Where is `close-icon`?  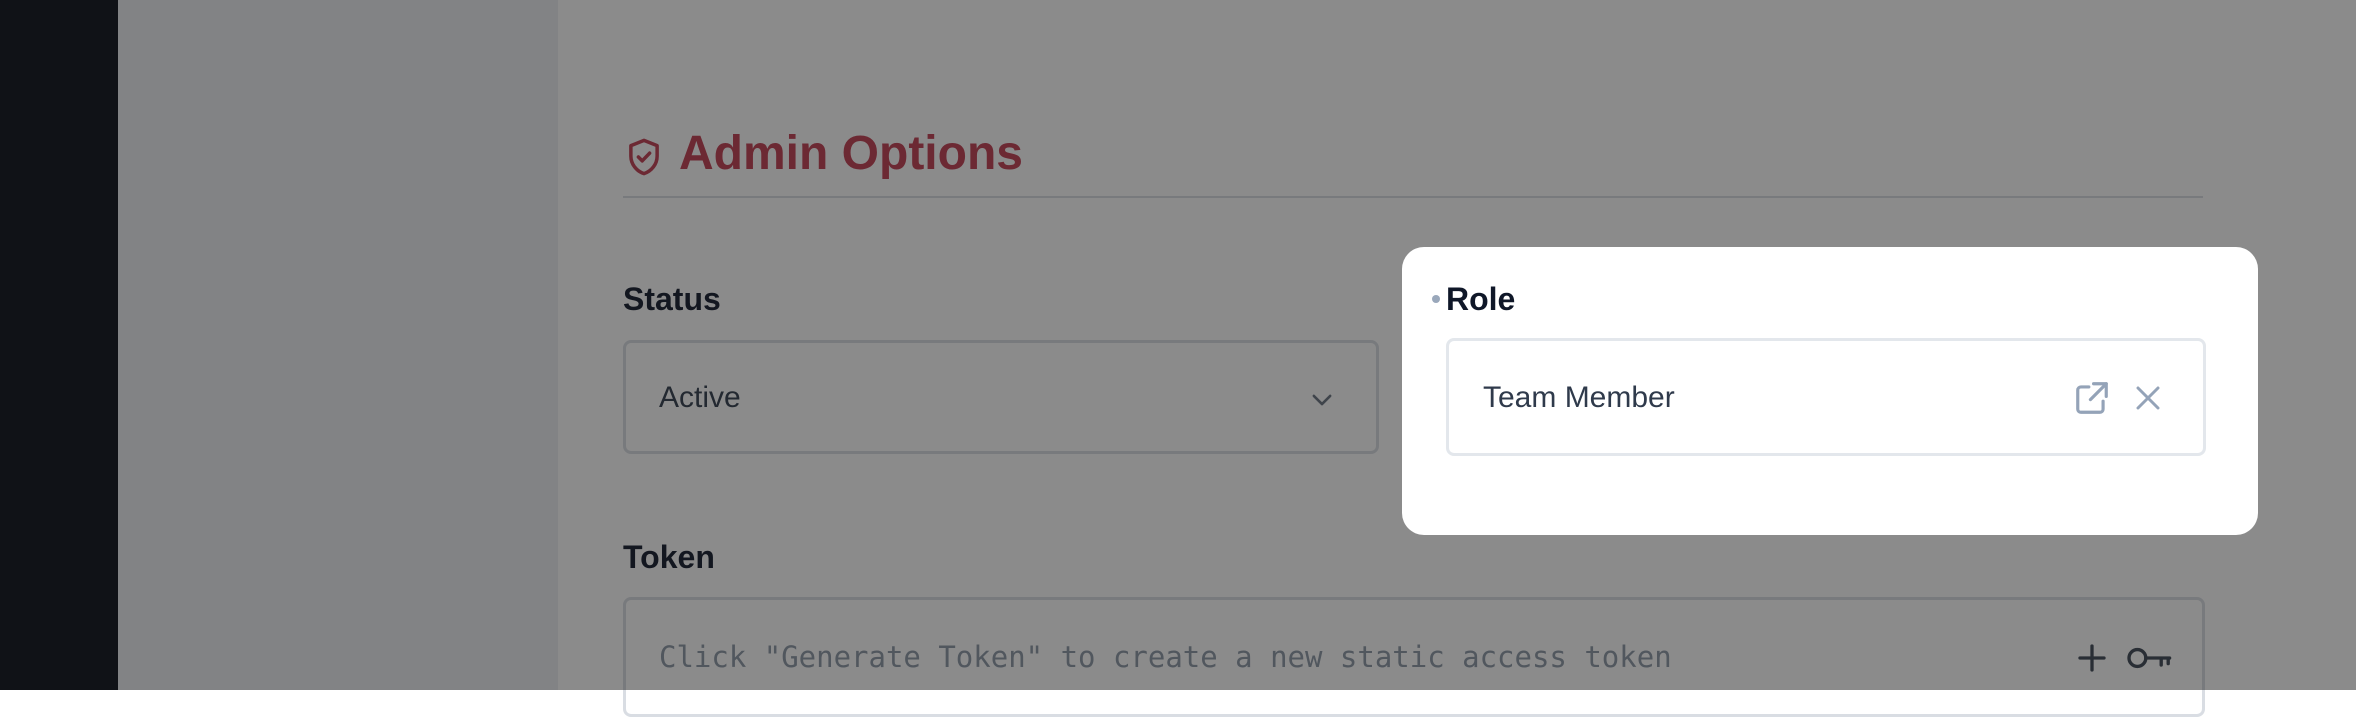
close-icon is located at coordinates (2148, 398).